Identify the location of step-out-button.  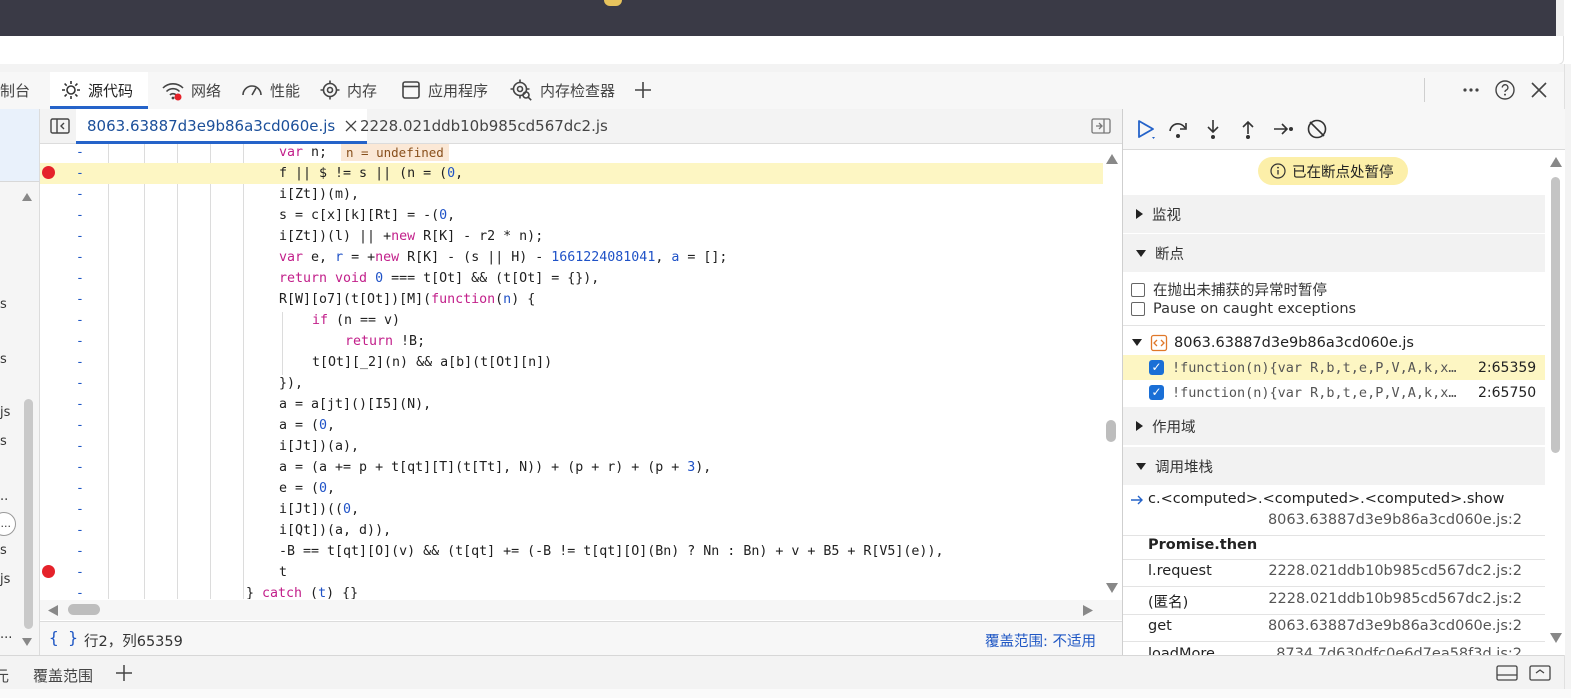
(1248, 129).